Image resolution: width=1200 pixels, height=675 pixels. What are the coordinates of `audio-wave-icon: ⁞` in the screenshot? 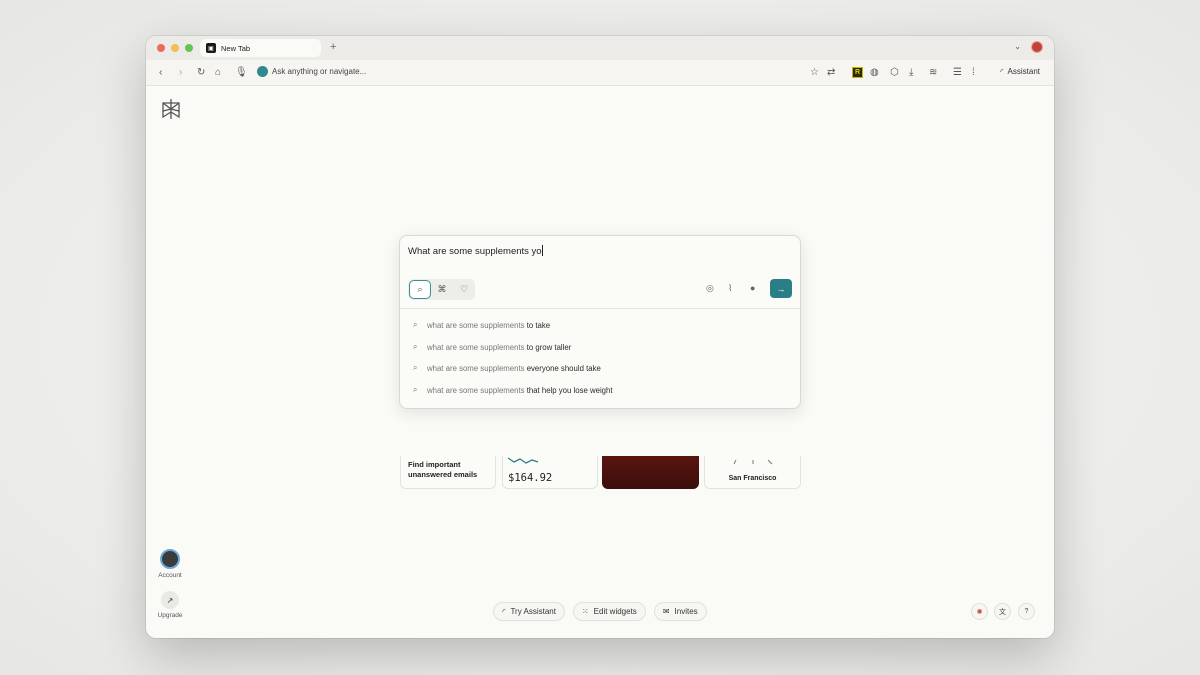 It's located at (973, 73).